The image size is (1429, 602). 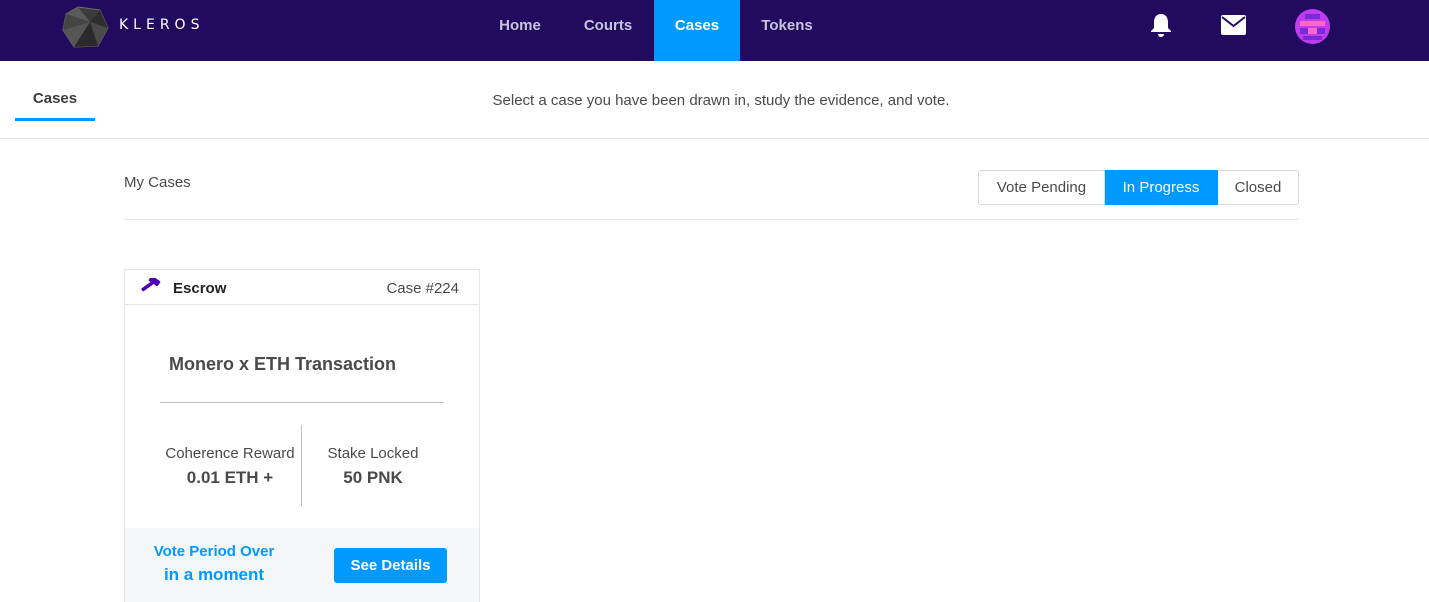 What do you see at coordinates (373, 477) in the screenshot?
I see `stake-value: 50 PNK` at bounding box center [373, 477].